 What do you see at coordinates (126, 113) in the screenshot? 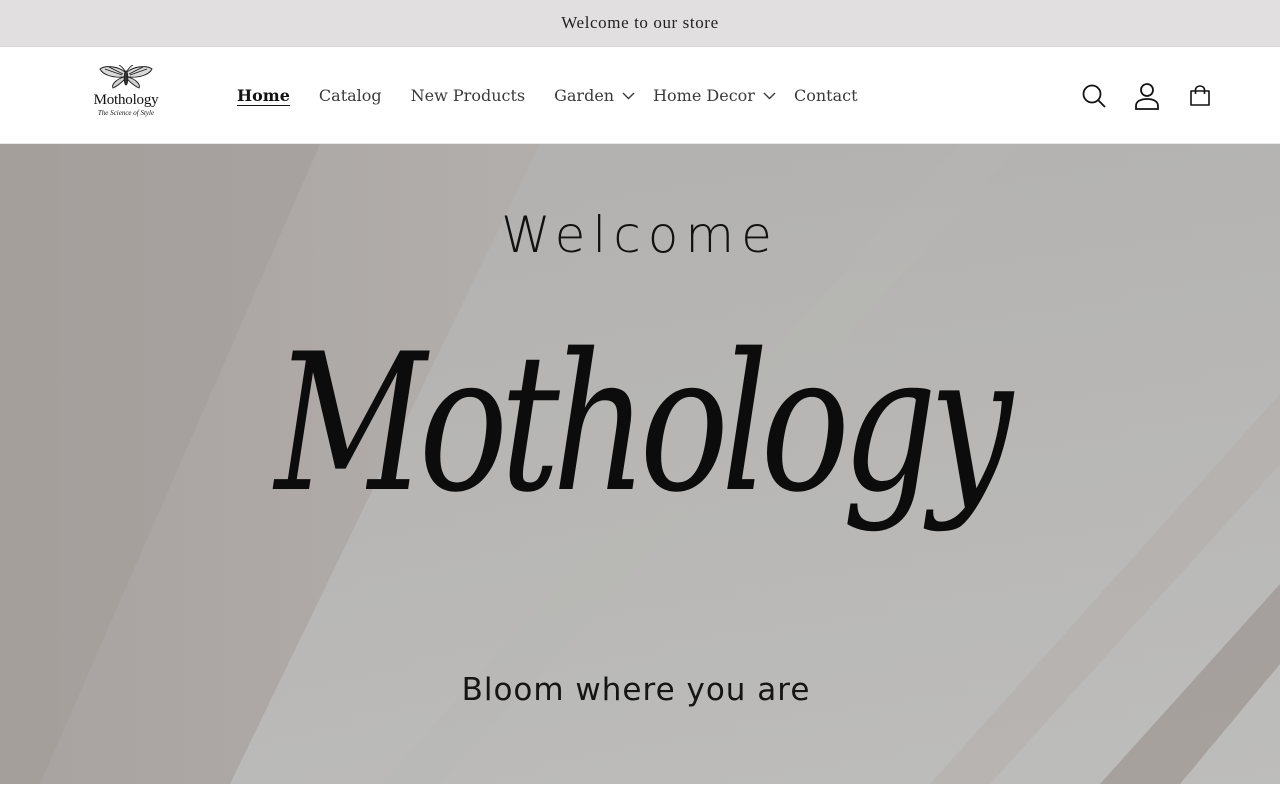
I see `logo-tagline: The Science of Style` at bounding box center [126, 113].